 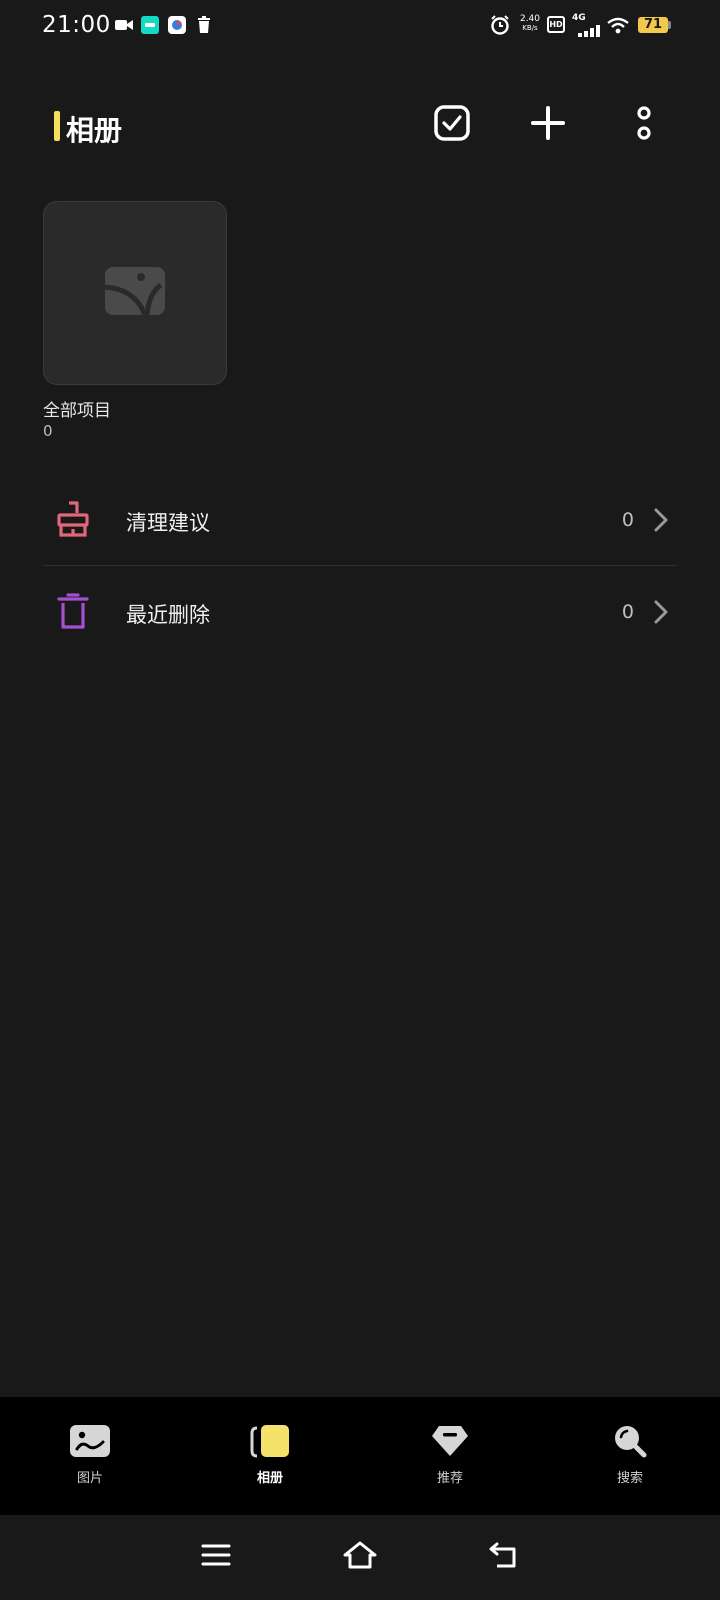 I want to click on recent-apps-button, so click(x=216, y=1557).